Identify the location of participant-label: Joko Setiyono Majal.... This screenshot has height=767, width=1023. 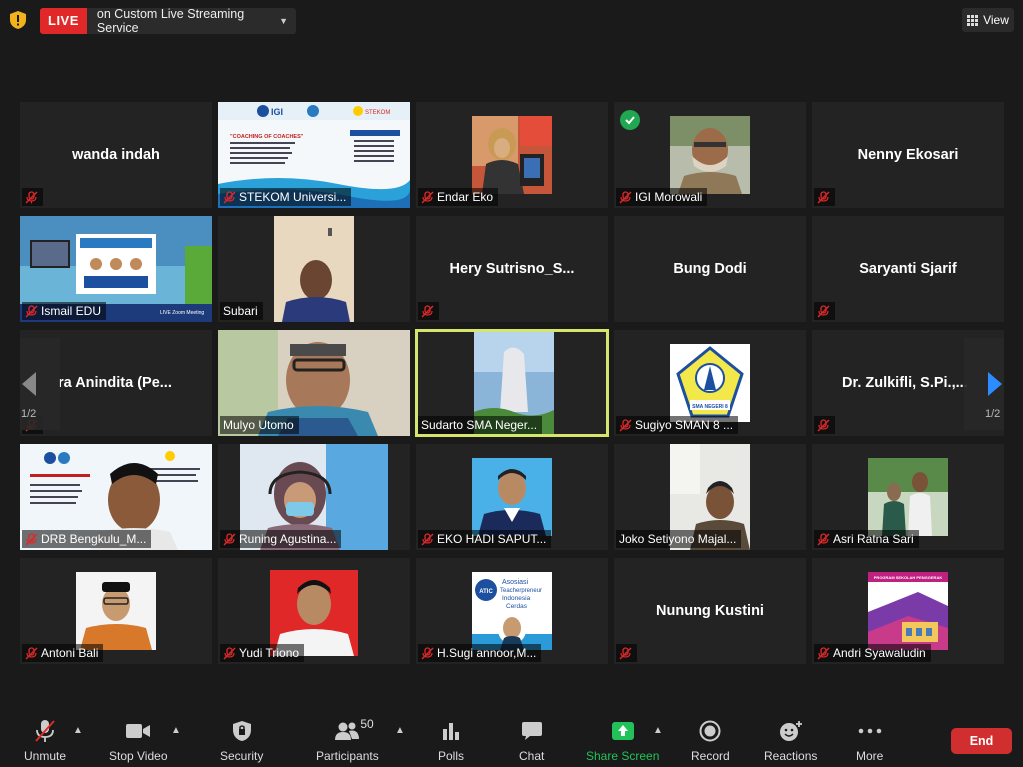
(679, 539).